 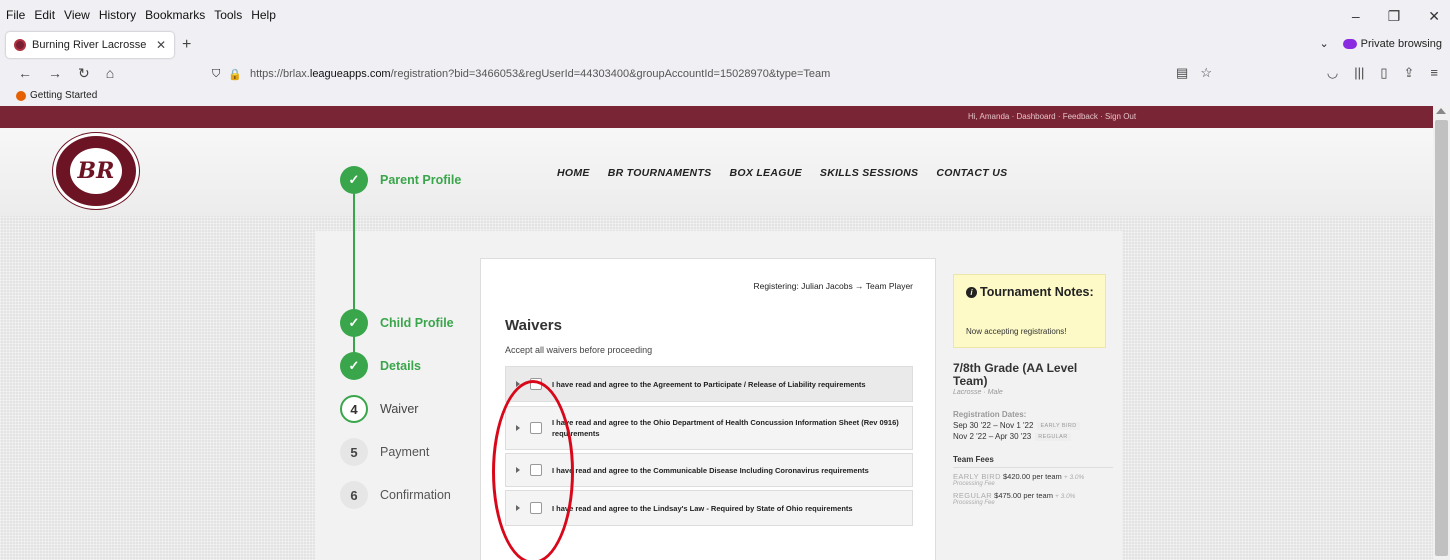 I want to click on sidebar-icon: ▯, so click(x=1383, y=73).